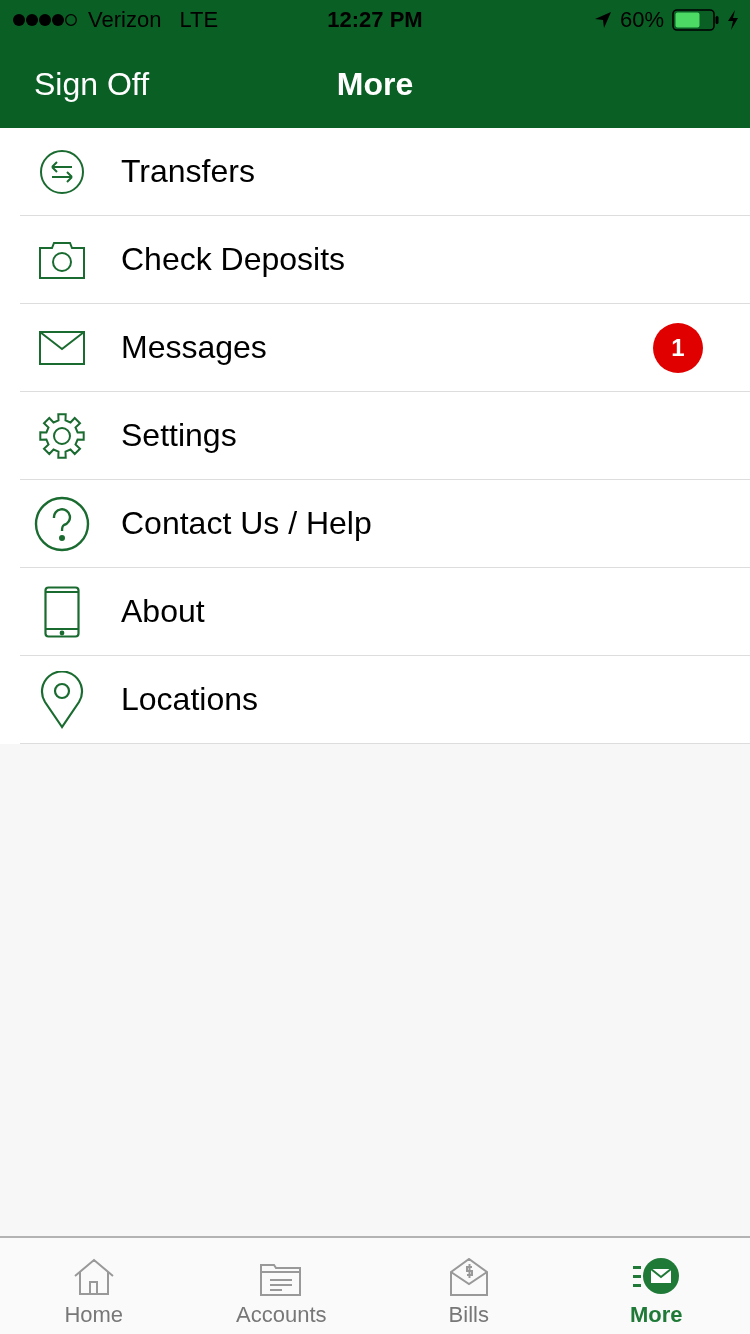 This screenshot has height=1334, width=750. Describe the element at coordinates (696, 20) in the screenshot. I see `battery-icon` at that location.